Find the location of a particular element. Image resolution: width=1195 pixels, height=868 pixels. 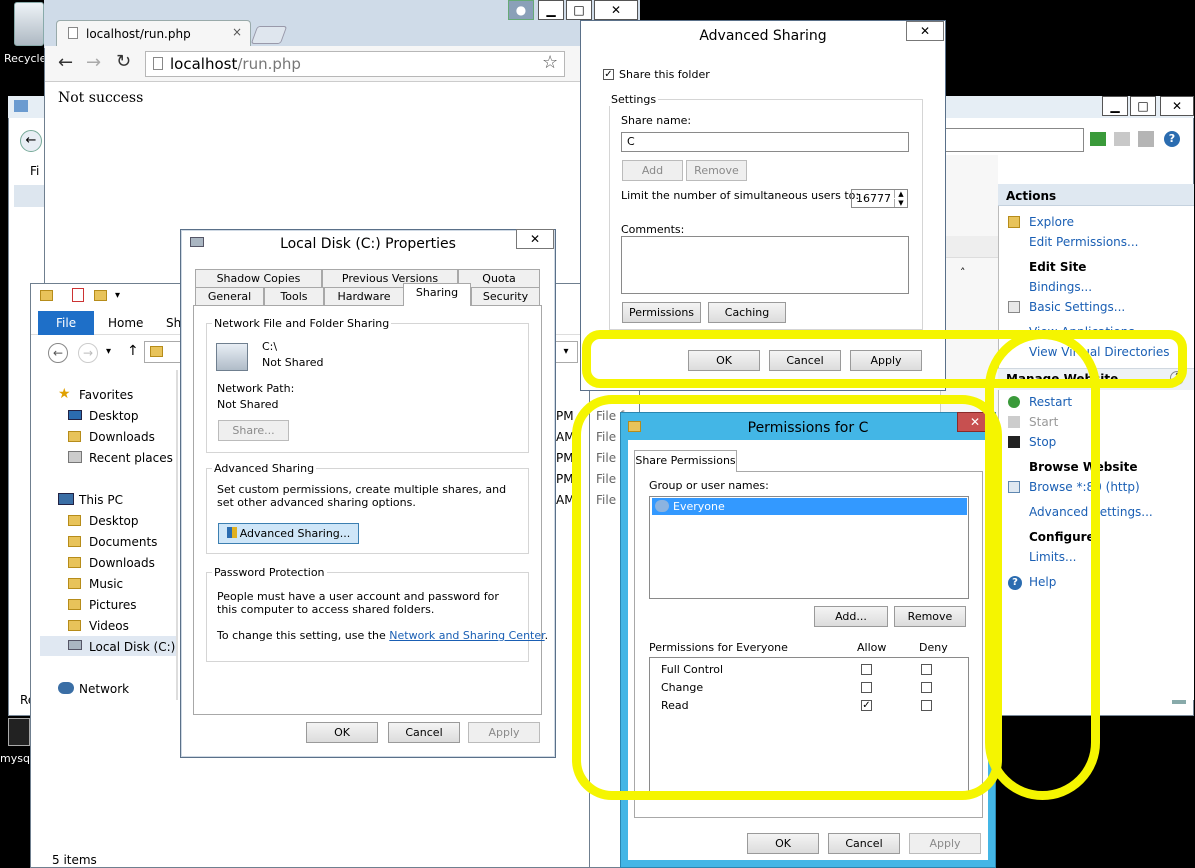

password-change-prefix: To change this setting, use the is located at coordinates (303, 635).